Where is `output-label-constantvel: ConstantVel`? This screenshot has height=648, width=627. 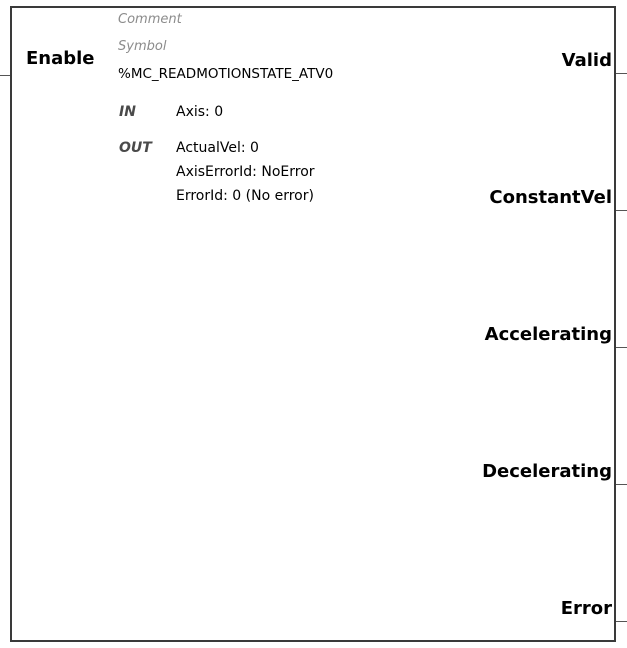 output-label-constantvel: ConstantVel is located at coordinates (550, 197).